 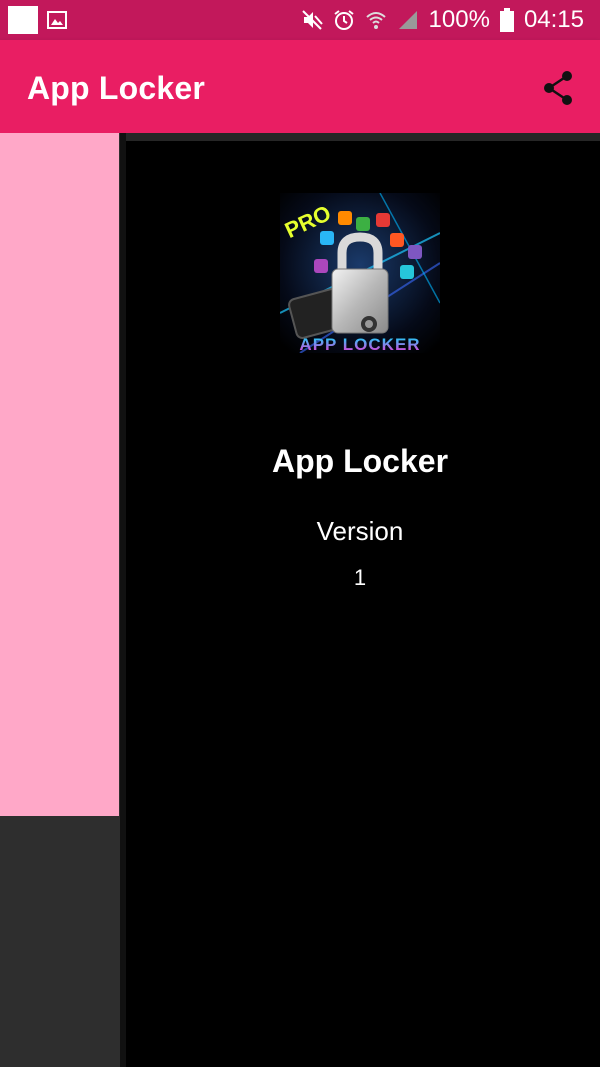 What do you see at coordinates (57, 20) in the screenshot?
I see `image-icon` at bounding box center [57, 20].